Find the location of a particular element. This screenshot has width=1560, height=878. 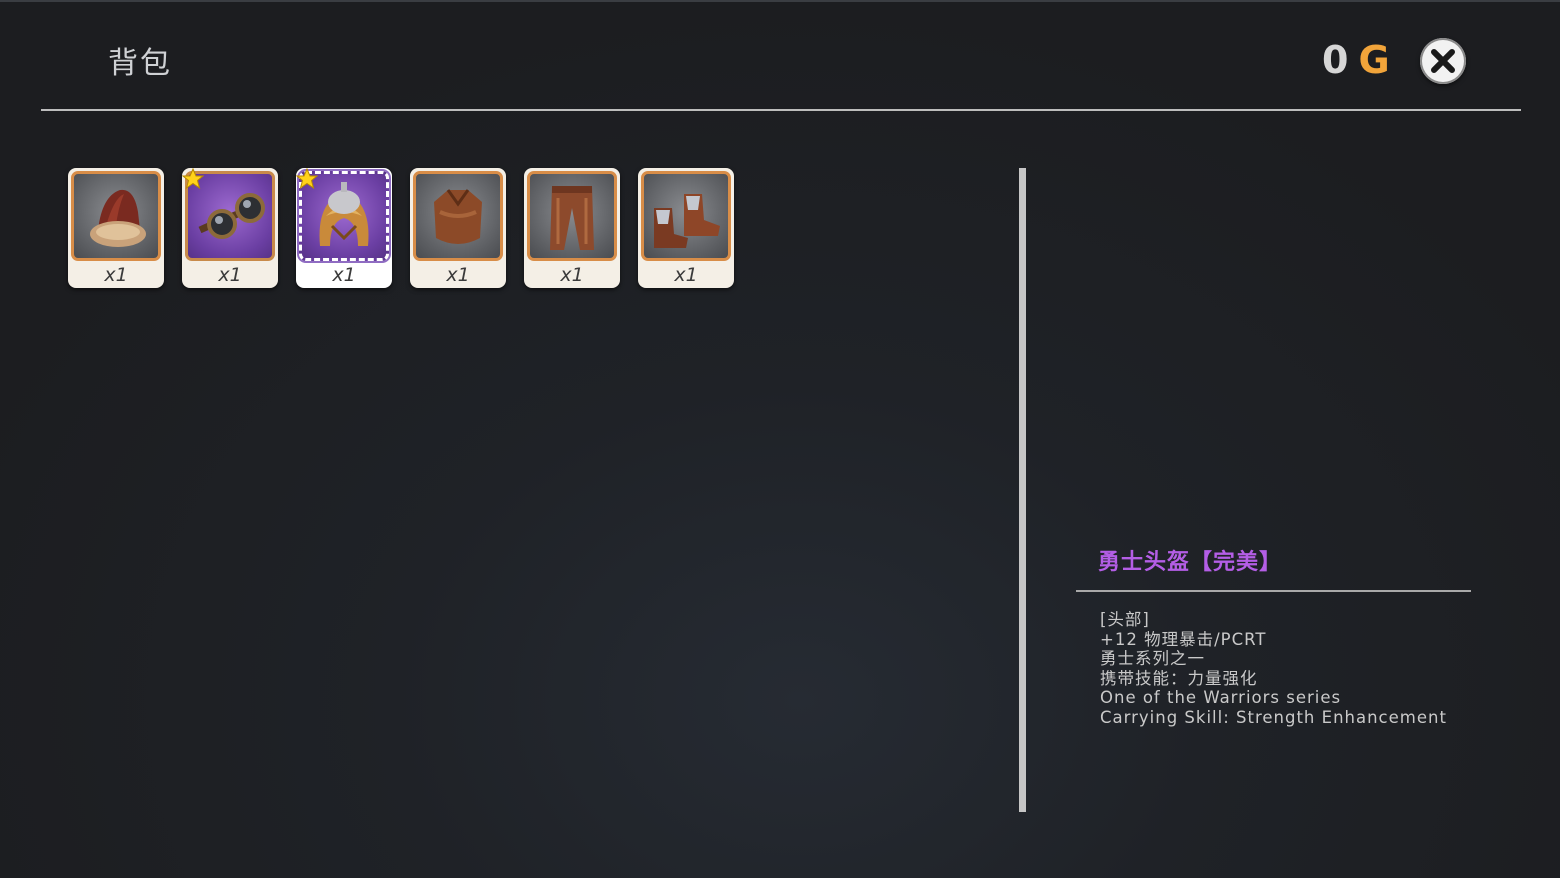

gold-counter: 0G is located at coordinates (1357, 60).